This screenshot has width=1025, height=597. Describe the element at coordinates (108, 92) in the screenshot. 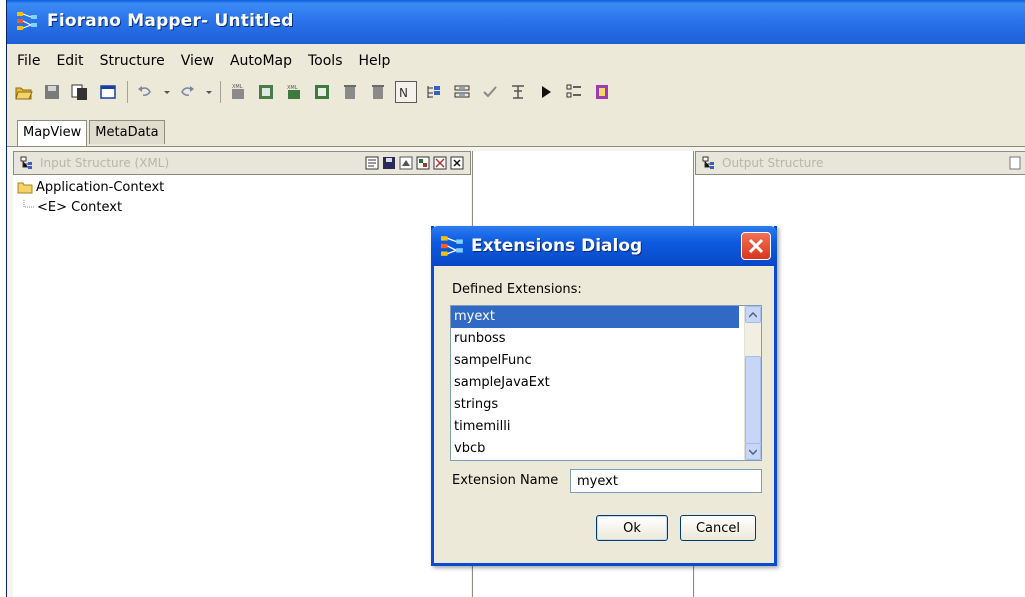

I see `new-window-icon` at that location.